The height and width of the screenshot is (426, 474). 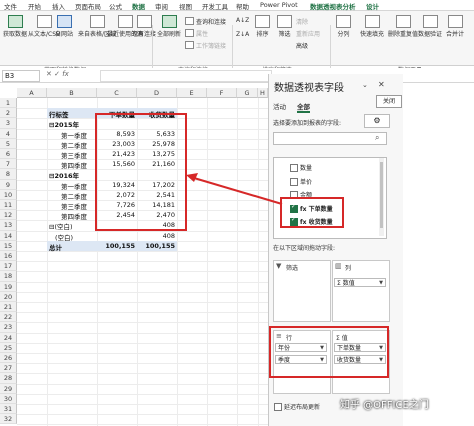 What do you see at coordinates (360, 282) in the screenshot?
I see `columns-values-chip: Σ 数值 ▼` at bounding box center [360, 282].